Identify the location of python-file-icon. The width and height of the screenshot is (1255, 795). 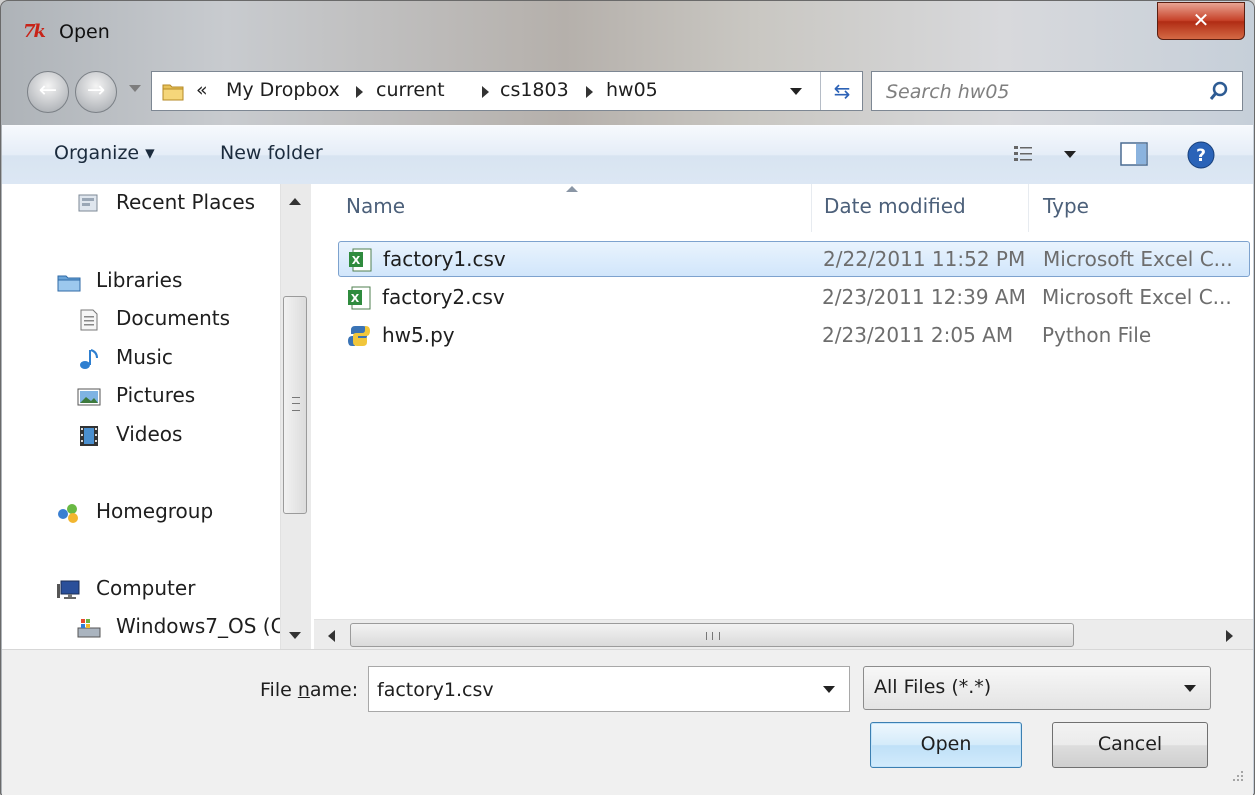
(359, 336).